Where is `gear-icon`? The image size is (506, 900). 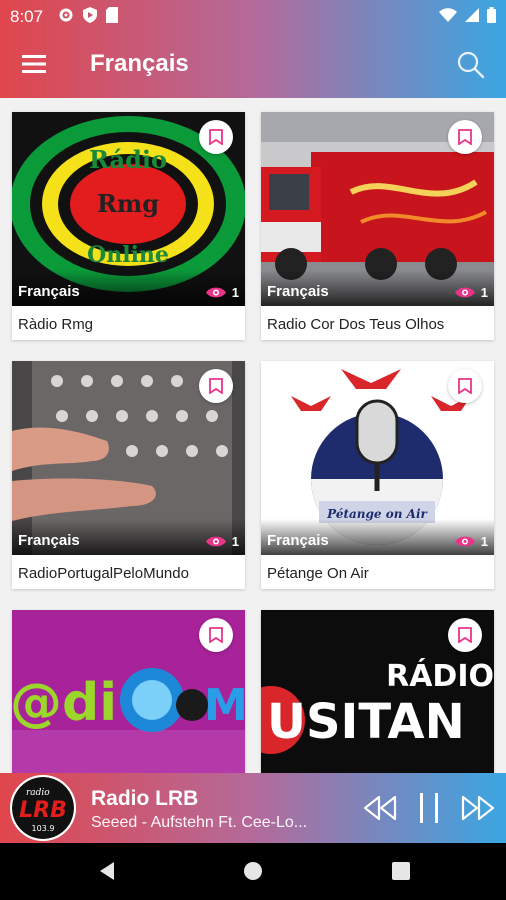 gear-icon is located at coordinates (66, 17).